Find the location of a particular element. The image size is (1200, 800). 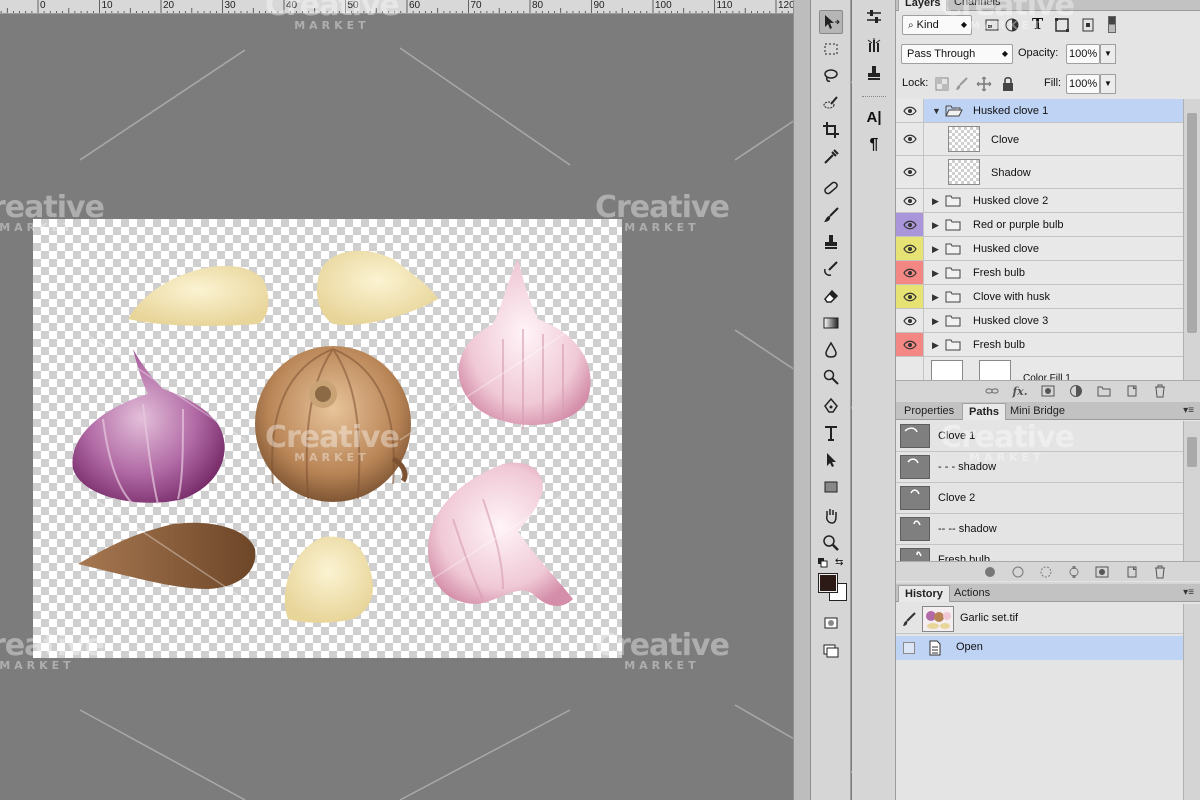

tab-actions: Actions is located at coordinates (972, 593).